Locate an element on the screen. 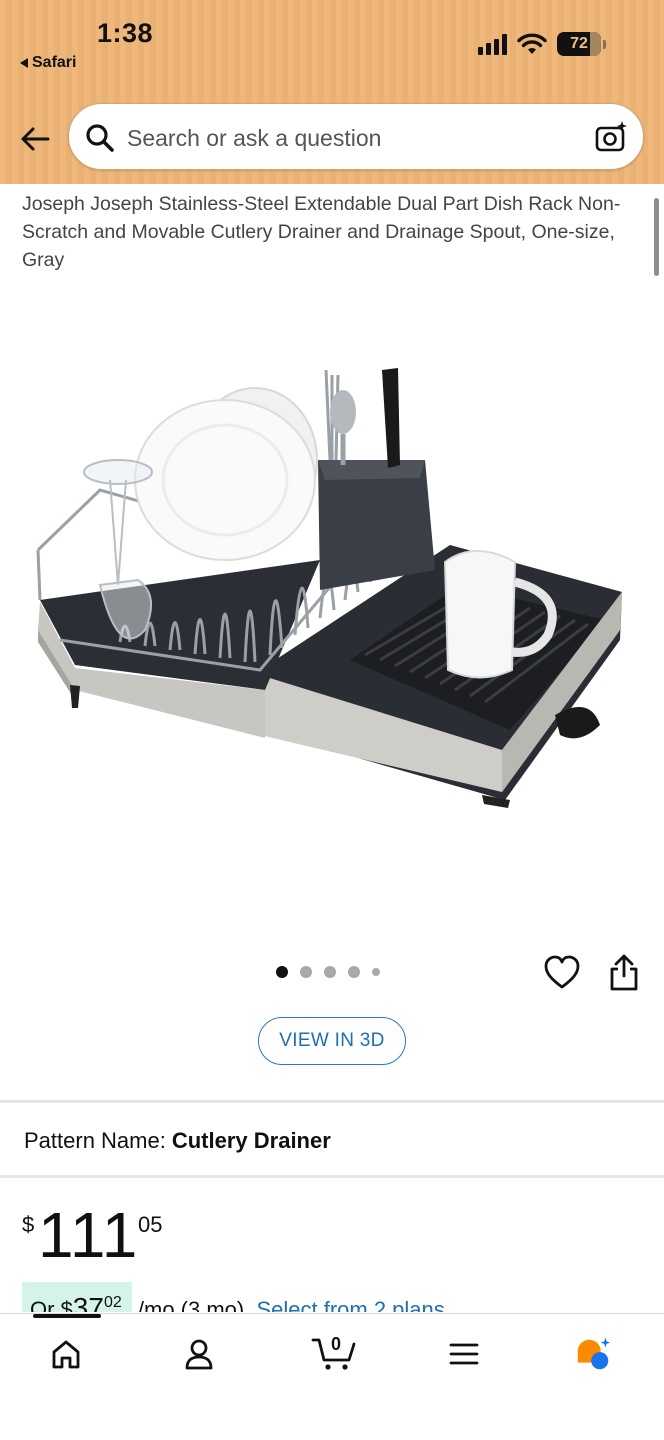  nav-menu is located at coordinates (464, 1354).